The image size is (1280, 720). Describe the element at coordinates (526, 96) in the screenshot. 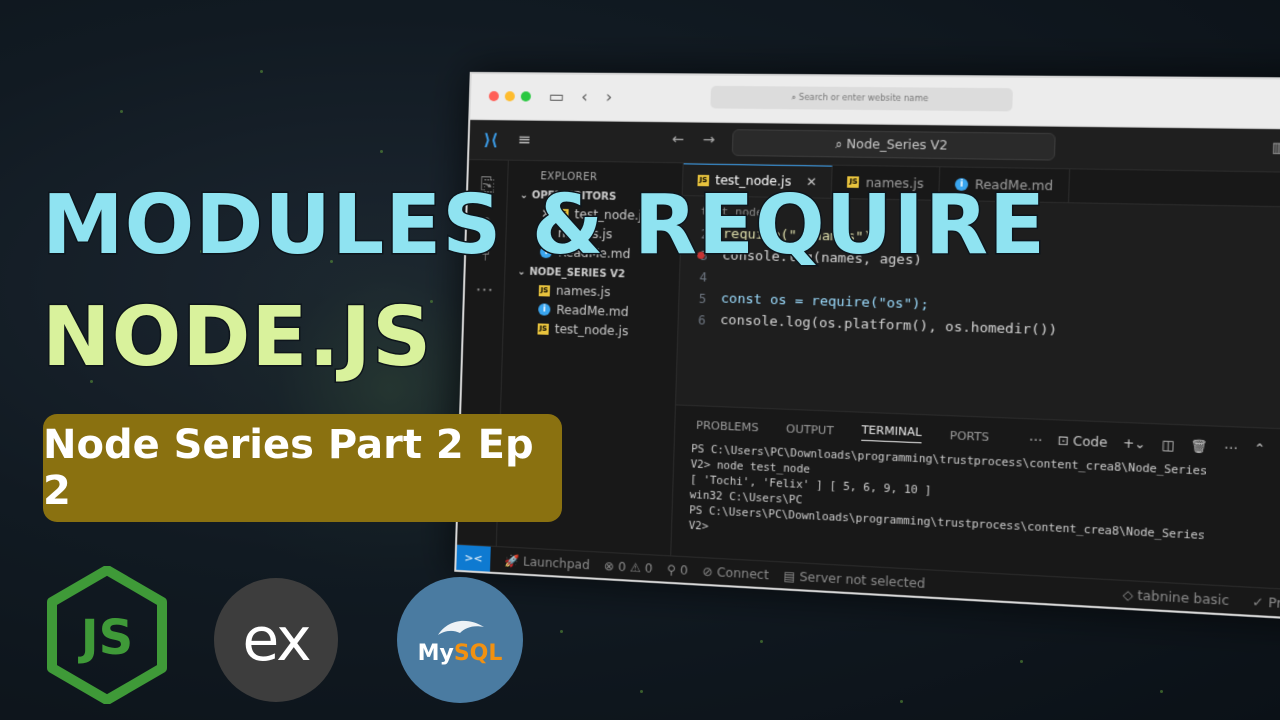

I see `maximize-dot` at that location.